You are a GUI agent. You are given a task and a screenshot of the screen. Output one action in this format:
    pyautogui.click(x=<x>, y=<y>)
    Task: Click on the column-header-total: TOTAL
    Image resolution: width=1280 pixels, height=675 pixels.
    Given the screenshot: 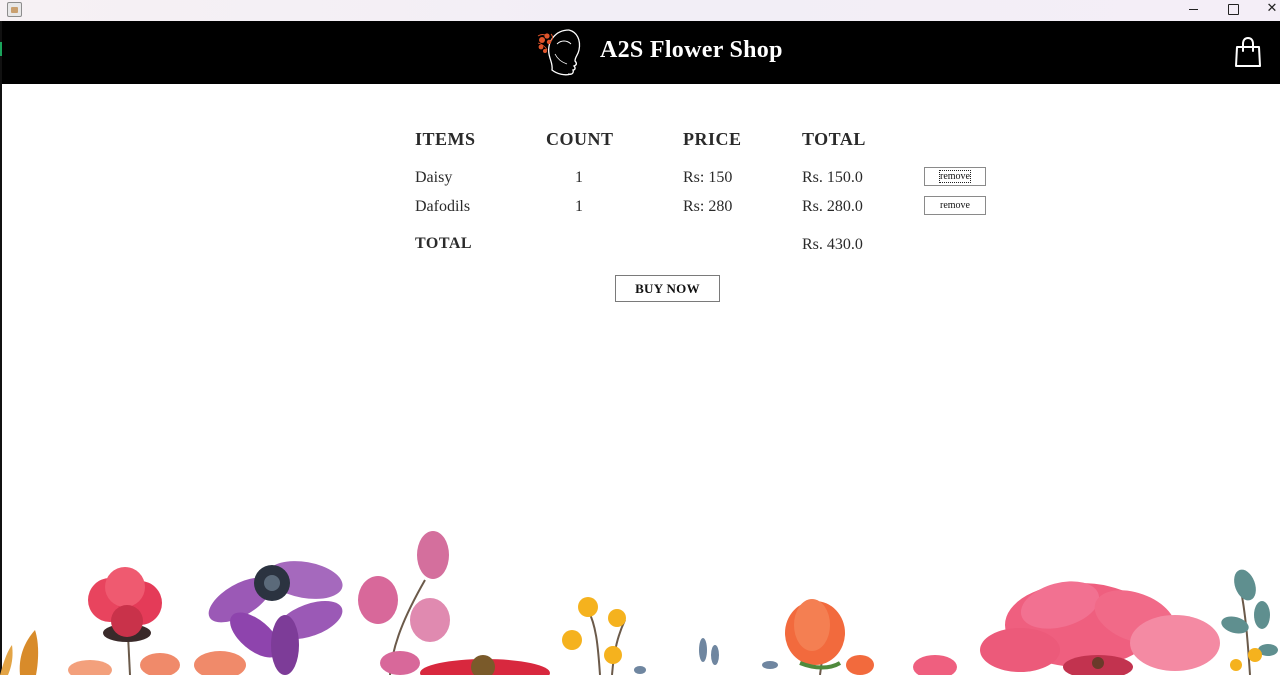 What is the action you would take?
    pyautogui.click(x=834, y=139)
    